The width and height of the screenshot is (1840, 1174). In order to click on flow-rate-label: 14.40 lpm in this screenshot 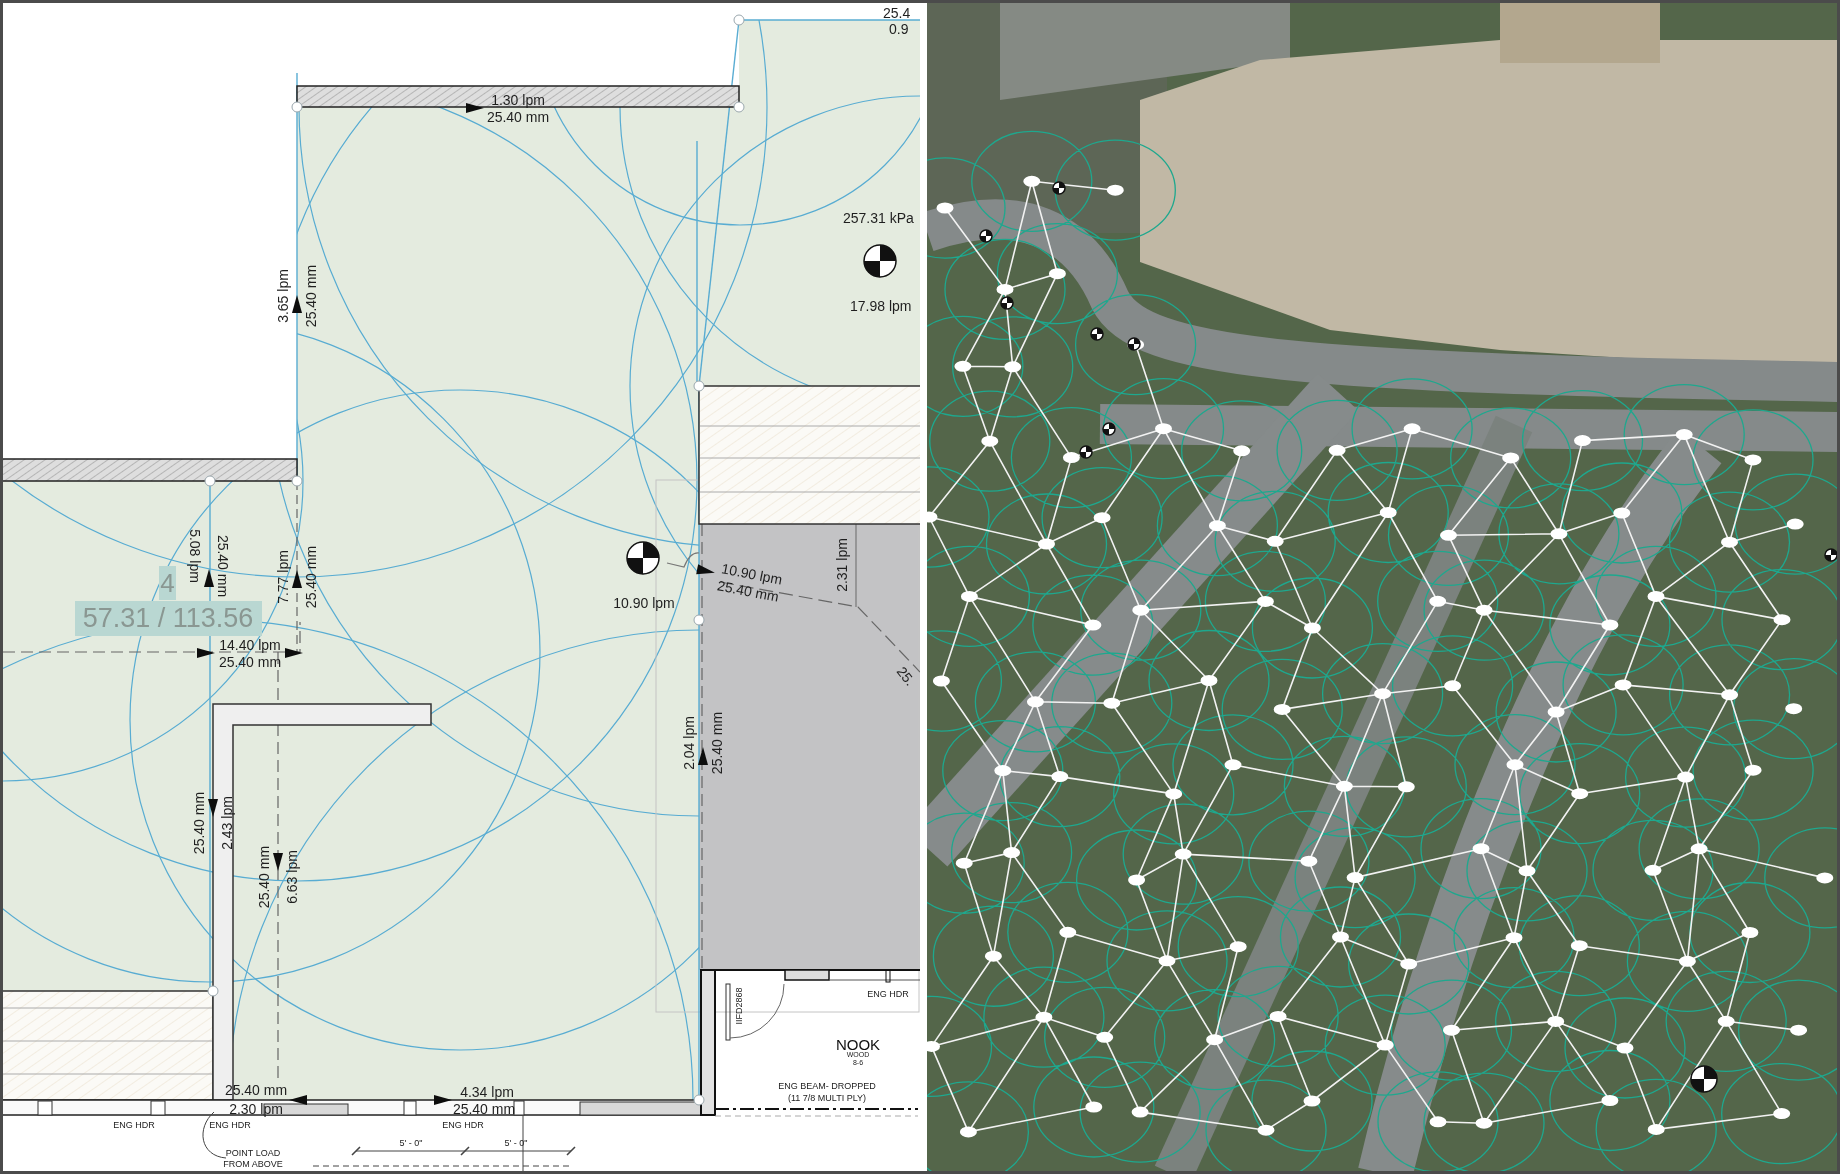, I will do `click(250, 645)`.